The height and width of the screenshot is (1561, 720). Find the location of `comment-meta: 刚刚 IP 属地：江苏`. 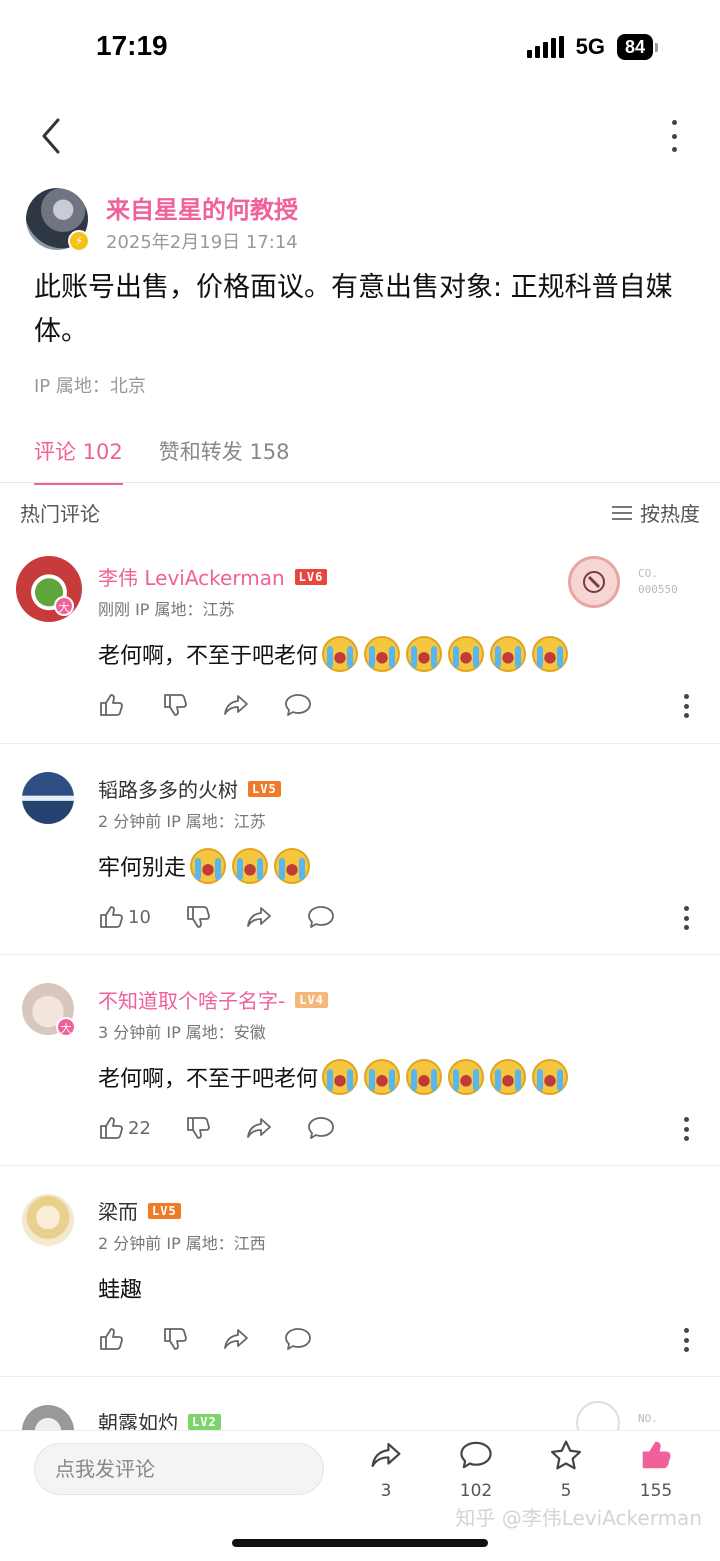

comment-meta: 刚刚 IP 属地：江苏 is located at coordinates (166, 609).